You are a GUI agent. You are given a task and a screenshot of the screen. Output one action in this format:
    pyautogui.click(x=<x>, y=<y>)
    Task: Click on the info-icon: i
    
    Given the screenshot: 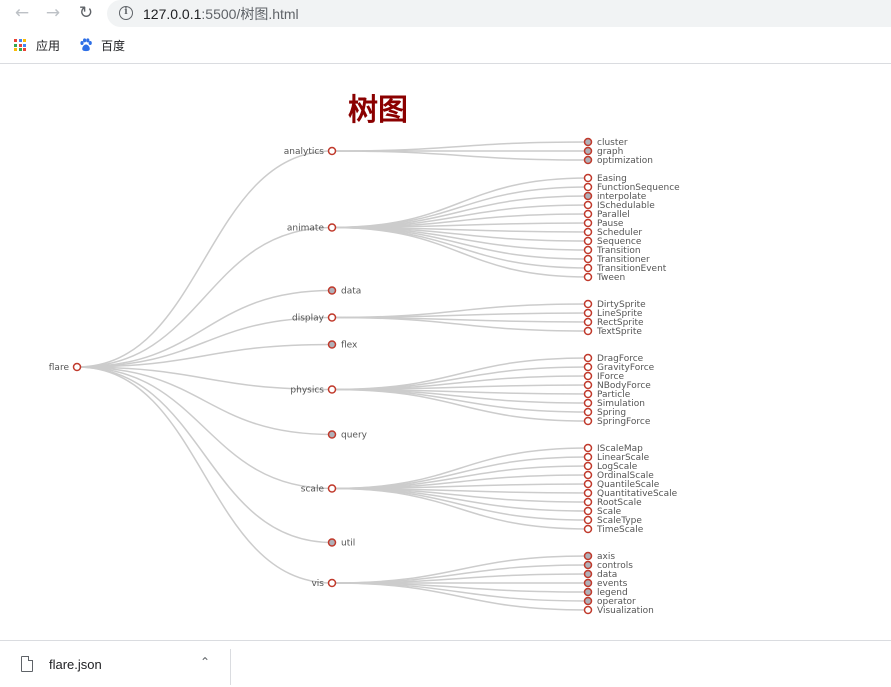 What is the action you would take?
    pyautogui.click(x=126, y=13)
    